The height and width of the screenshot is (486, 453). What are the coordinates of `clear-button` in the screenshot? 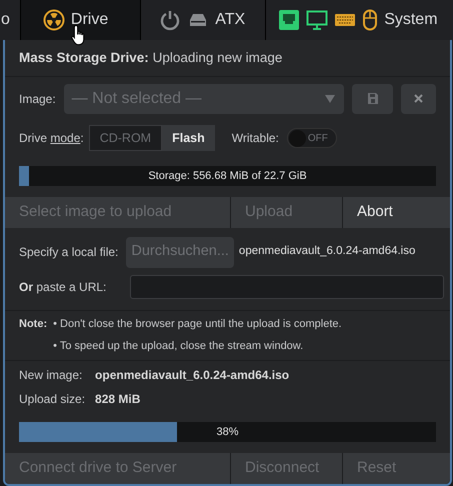 It's located at (418, 99).